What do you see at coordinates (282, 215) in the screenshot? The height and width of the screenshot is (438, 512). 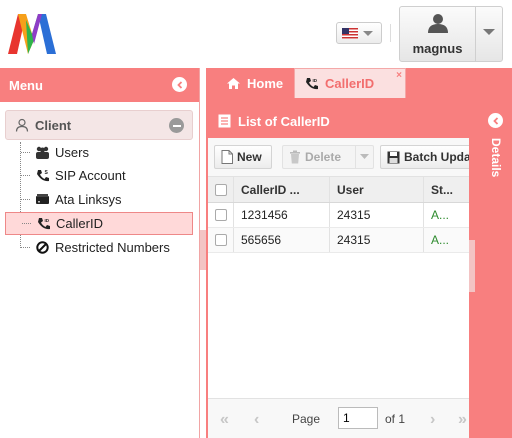 I see `callerid-cell: 1231456` at bounding box center [282, 215].